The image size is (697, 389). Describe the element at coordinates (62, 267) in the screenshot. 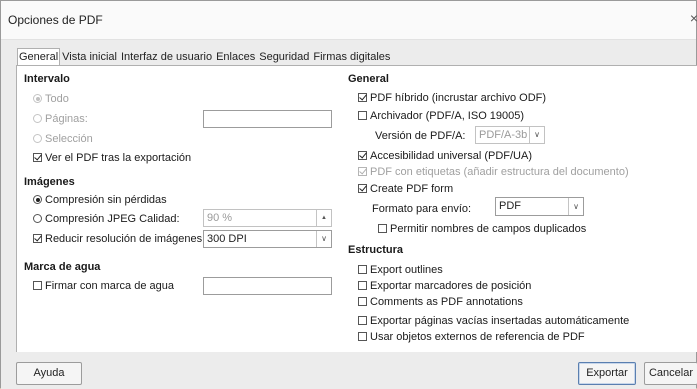

I see `watermark-heading: Marca de agua` at that location.